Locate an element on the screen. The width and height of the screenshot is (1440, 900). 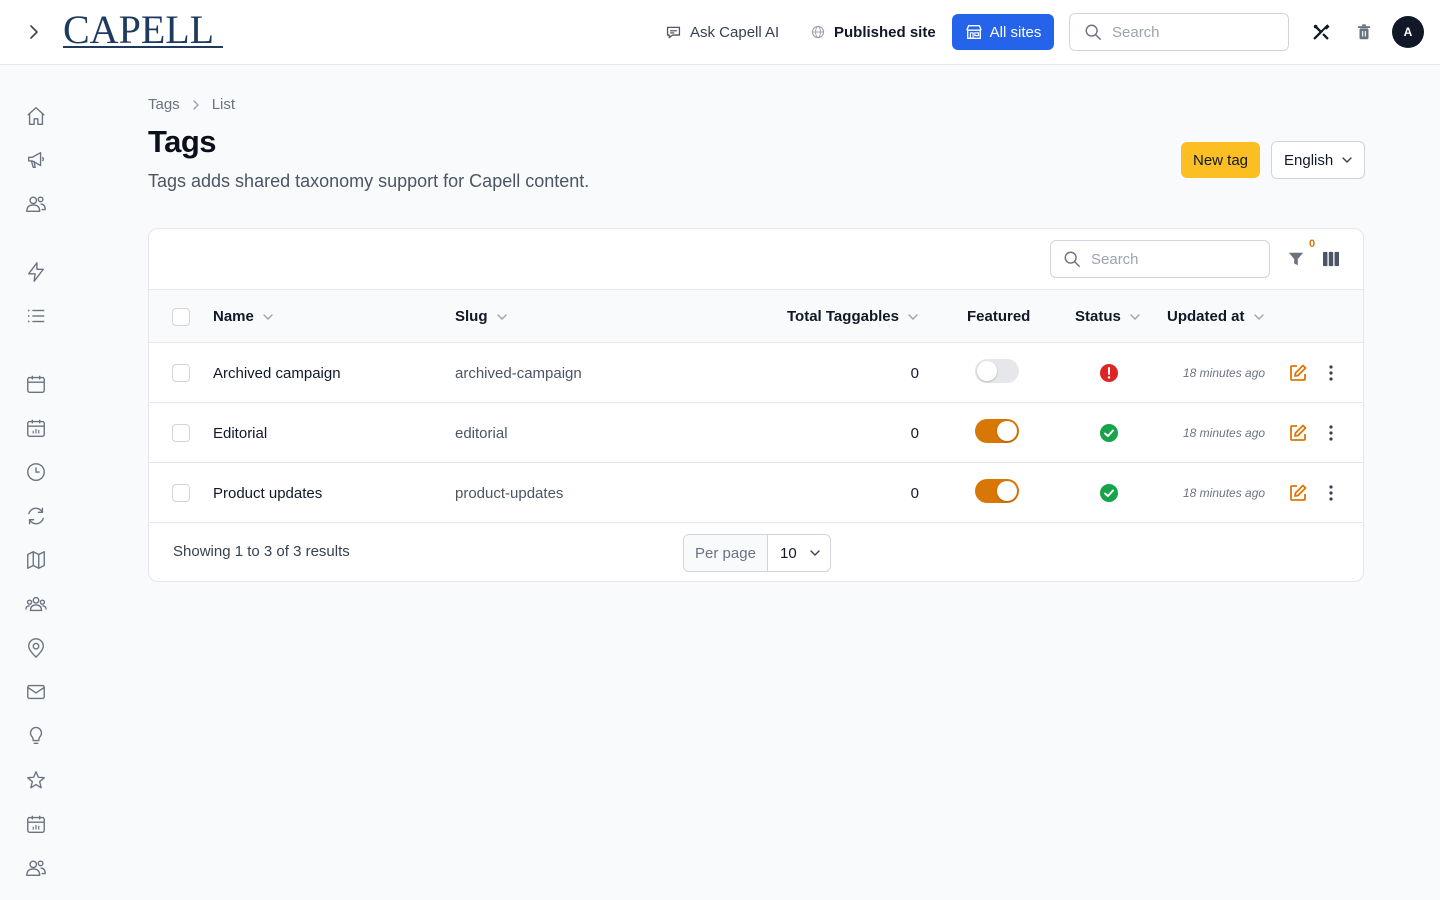
updated-at: 18 minutes ago is located at coordinates (1224, 493).